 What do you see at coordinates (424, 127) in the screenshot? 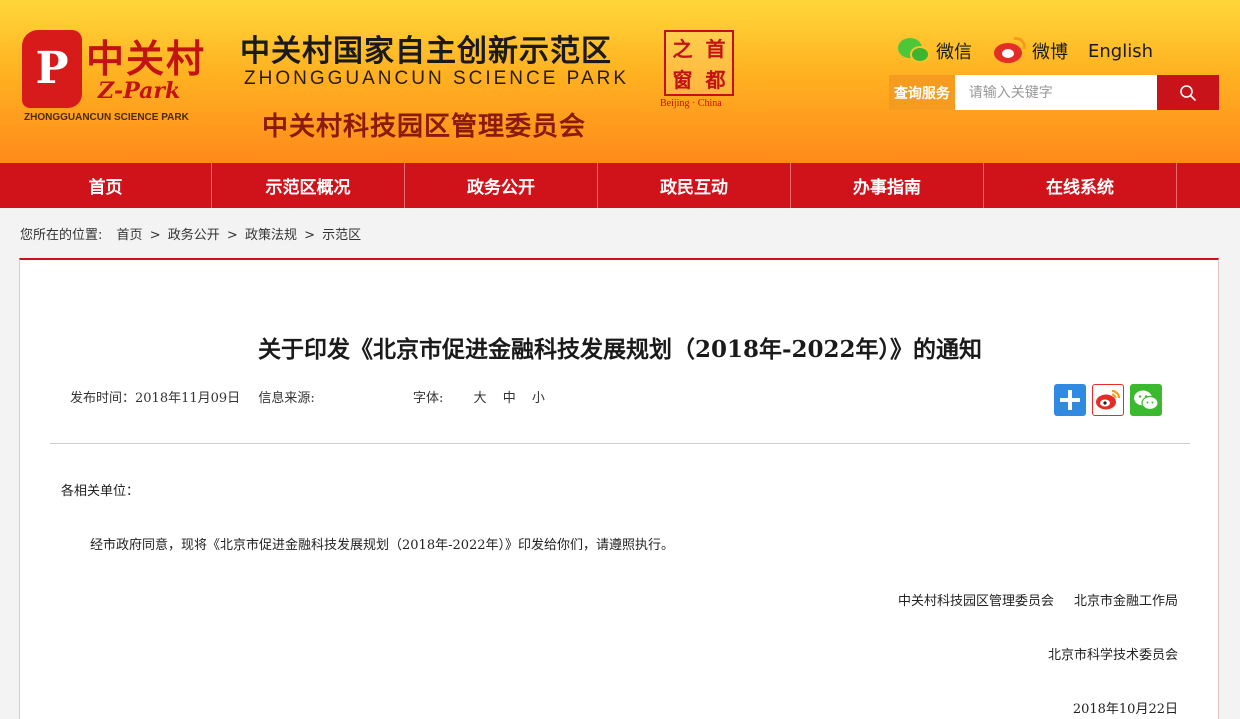
I see `site-subtitle: 中关村科技园区管理委员会` at bounding box center [424, 127].